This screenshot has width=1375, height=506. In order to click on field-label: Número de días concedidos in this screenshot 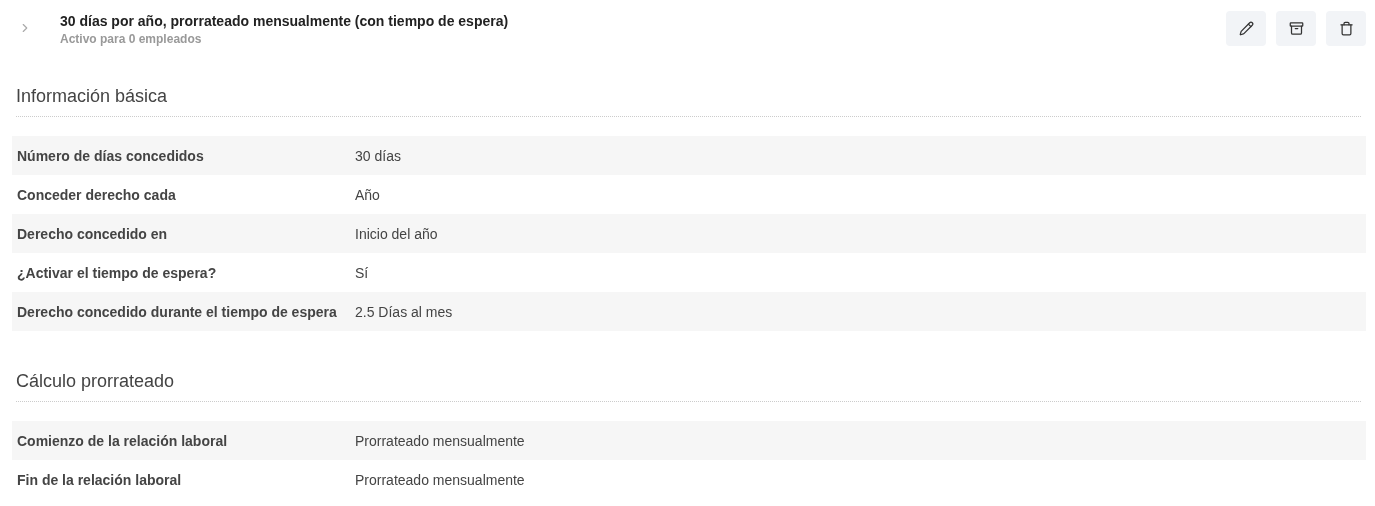, I will do `click(181, 155)`.